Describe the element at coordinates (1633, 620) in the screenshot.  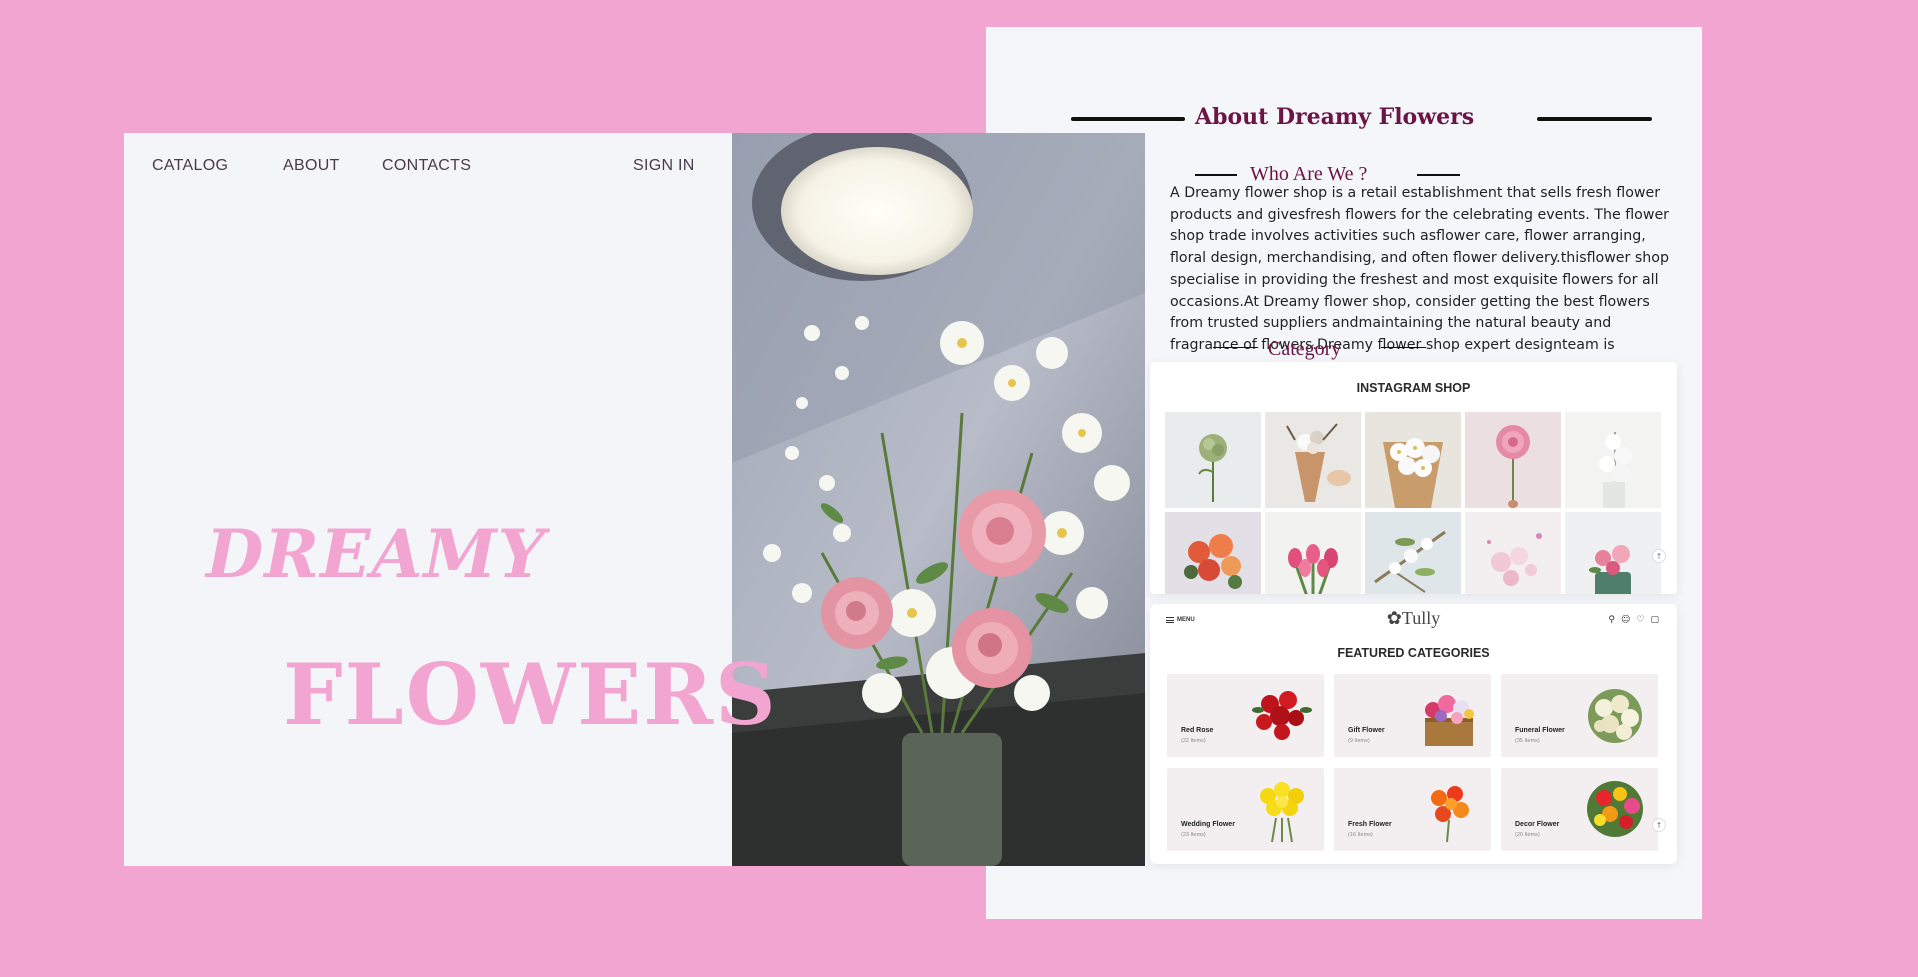
I see `header-actions: ⚲ ☺ ♡ ▢` at that location.